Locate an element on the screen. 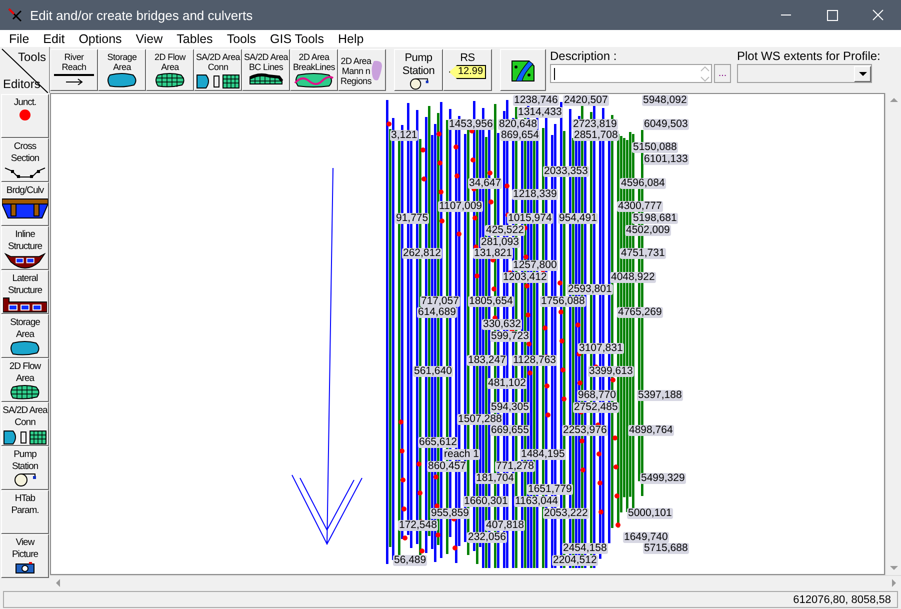 Image resolution: width=901 pixels, height=609 pixels. station-label: 2253,976 is located at coordinates (585, 430).